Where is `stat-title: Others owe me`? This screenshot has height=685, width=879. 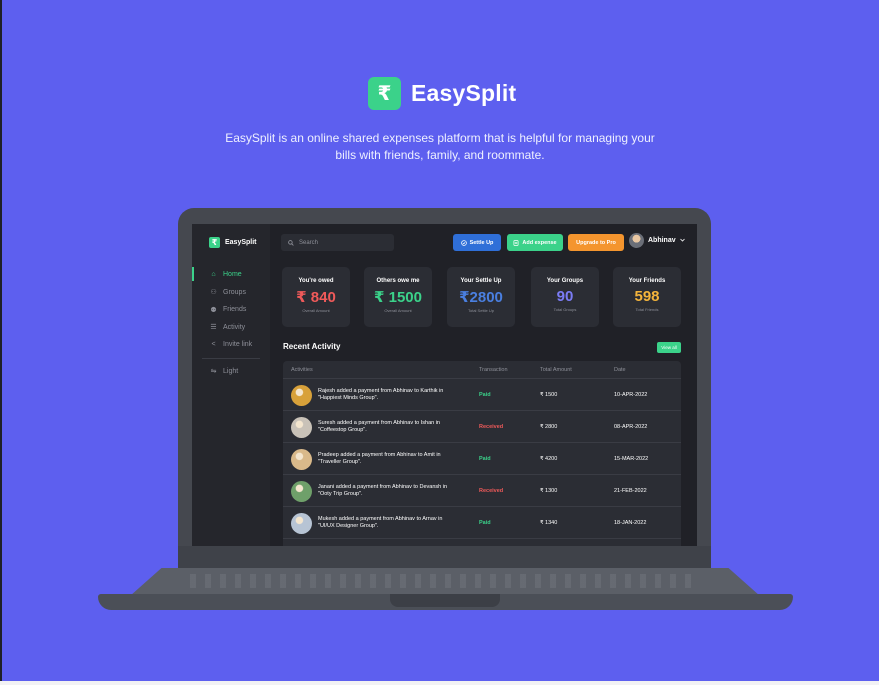
stat-title: Others owe me is located at coordinates (398, 281).